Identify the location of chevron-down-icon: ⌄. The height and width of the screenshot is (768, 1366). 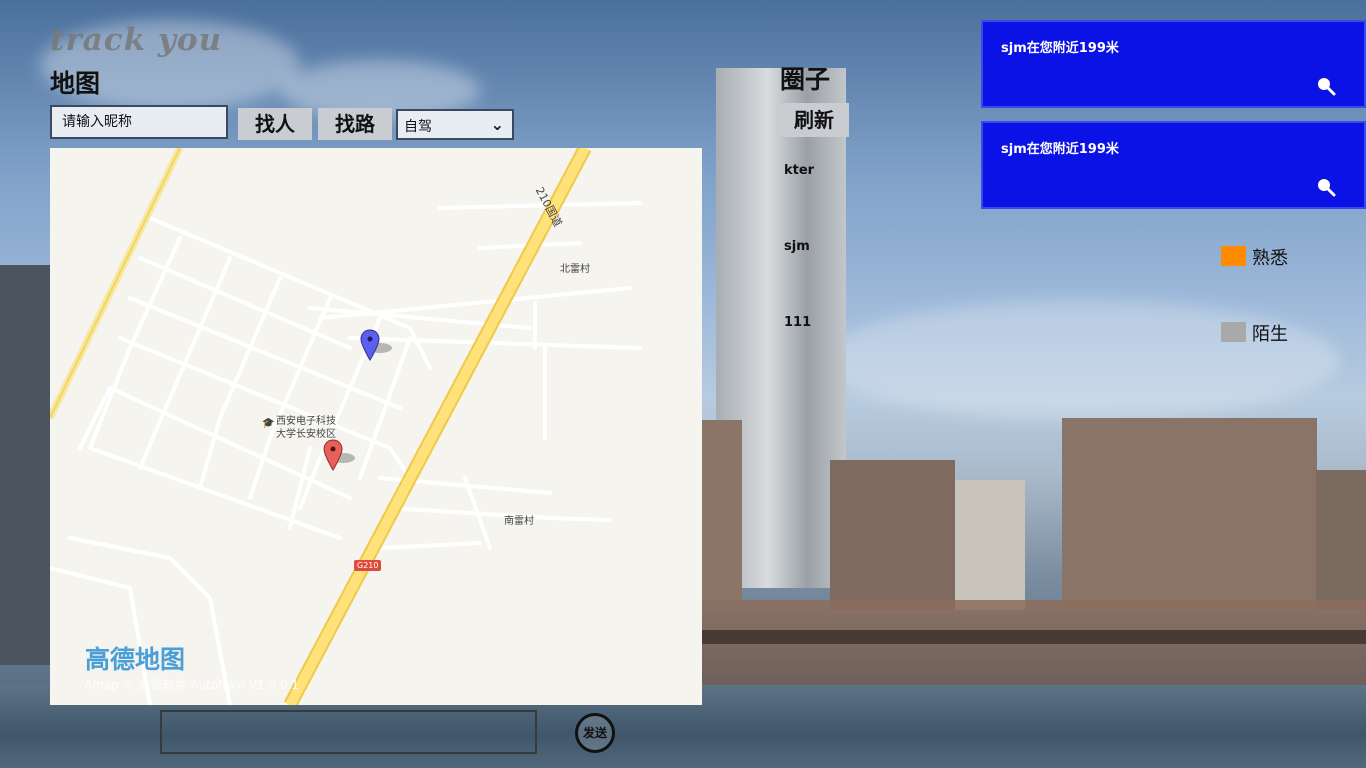
(497, 124).